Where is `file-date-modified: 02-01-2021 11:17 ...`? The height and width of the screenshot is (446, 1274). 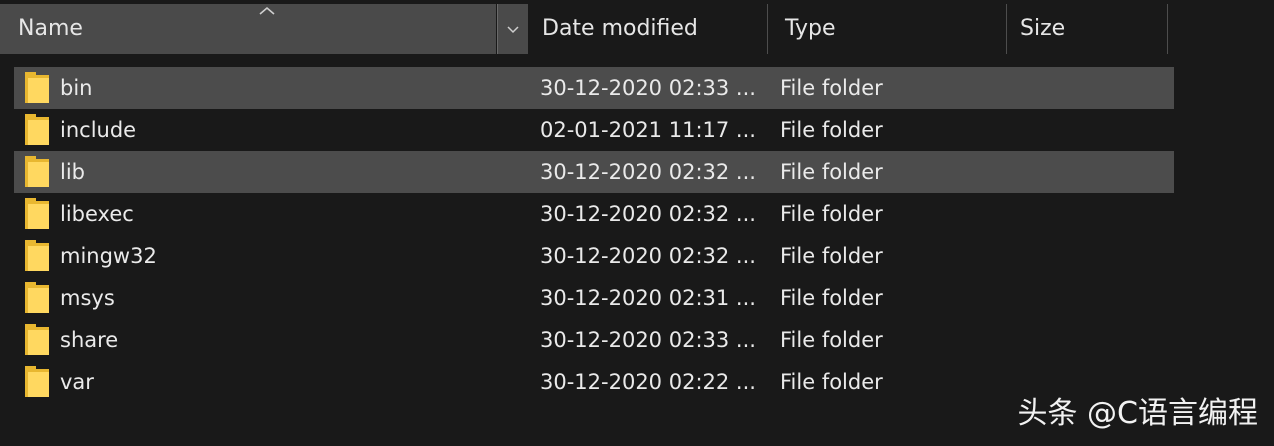
file-date-modified: 02-01-2021 11:17 ... is located at coordinates (648, 130).